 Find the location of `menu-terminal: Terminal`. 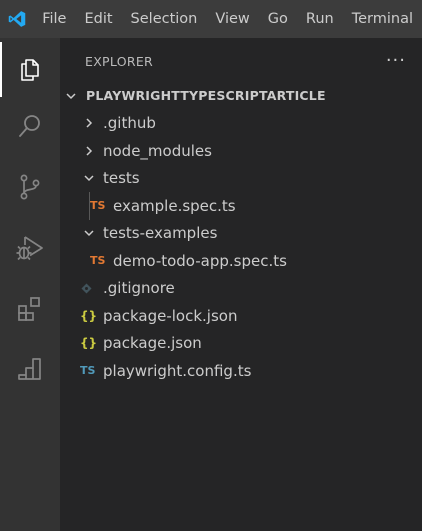

menu-terminal: Terminal is located at coordinates (382, 19).